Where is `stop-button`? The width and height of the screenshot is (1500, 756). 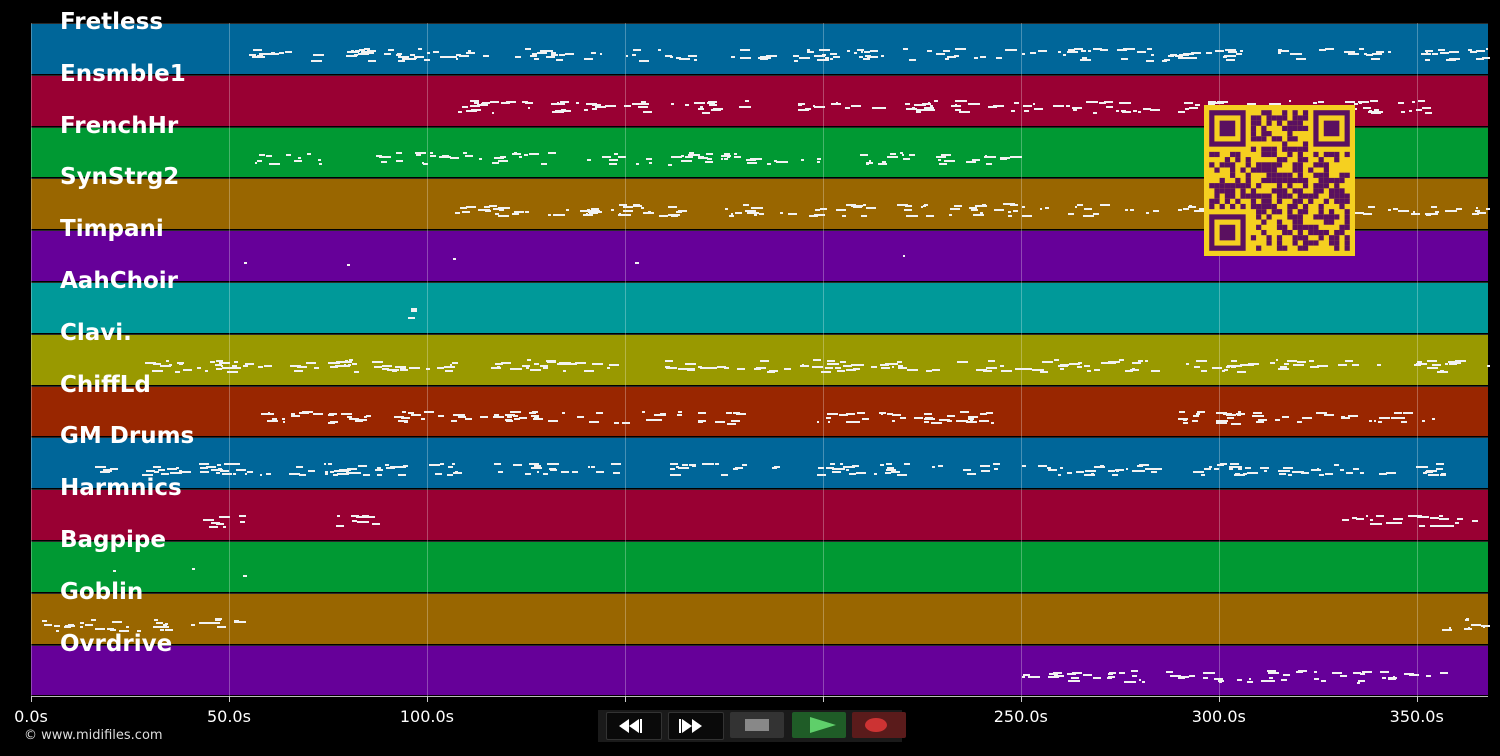 stop-button is located at coordinates (757, 725).